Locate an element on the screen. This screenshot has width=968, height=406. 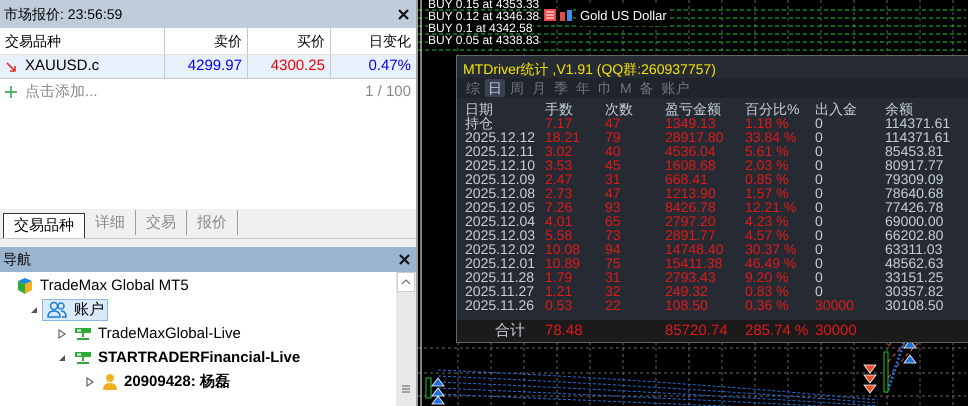
tree-item: 账户 is located at coordinates (75, 310).